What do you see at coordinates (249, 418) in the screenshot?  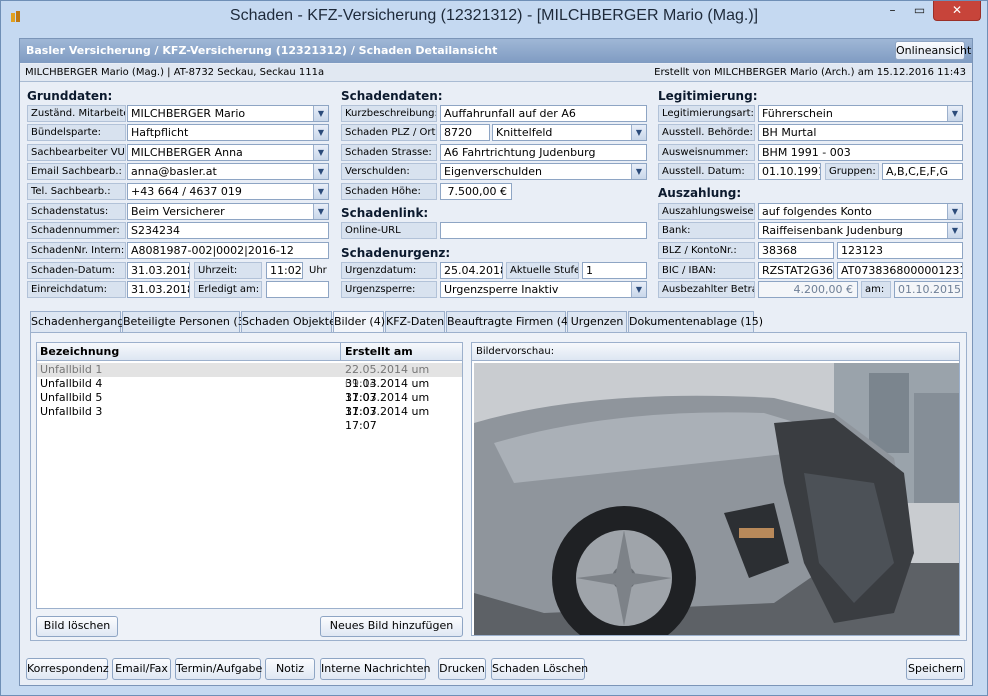 I see `table-row: Unfallbild 3 31.03.2014 um 17:07` at bounding box center [249, 418].